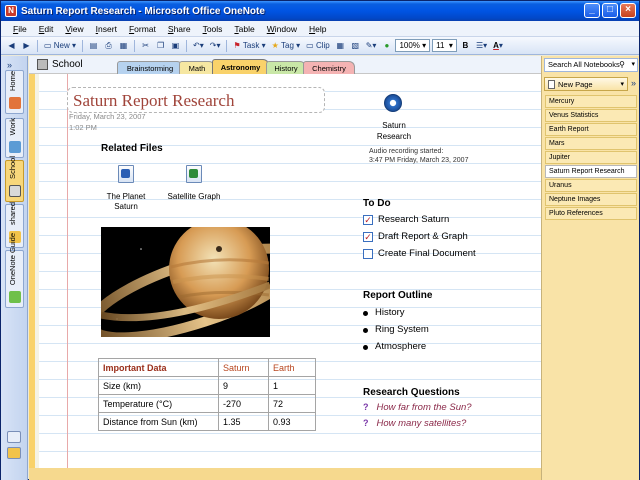  What do you see at coordinates (132, 148) in the screenshot?
I see `related-files-heading: Related Files` at bounding box center [132, 148].